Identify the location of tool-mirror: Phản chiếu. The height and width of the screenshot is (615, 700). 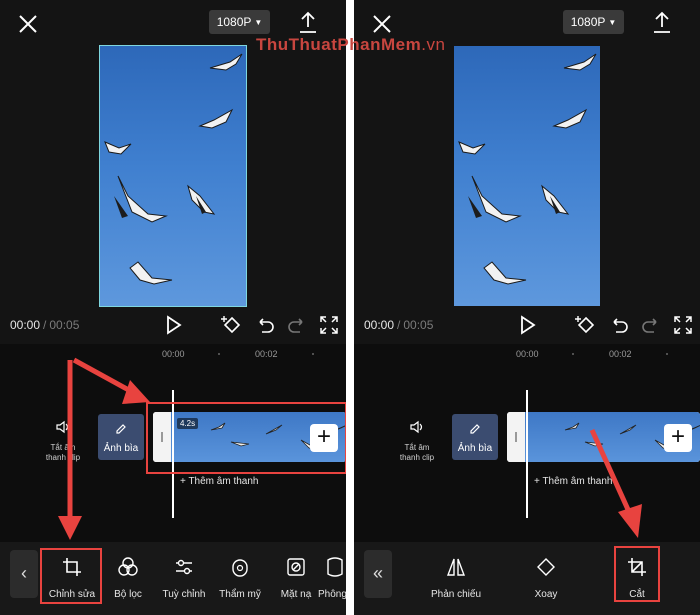
(456, 578).